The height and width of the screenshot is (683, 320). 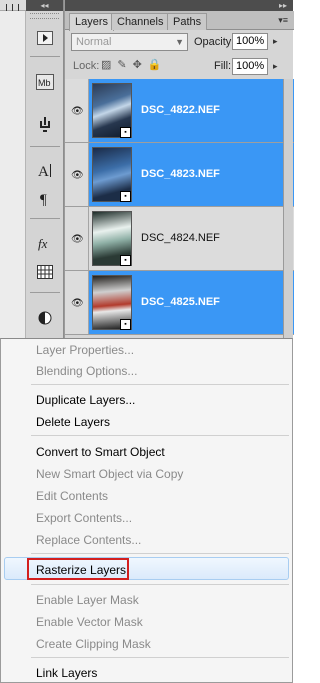 What do you see at coordinates (89, 622) in the screenshot?
I see `menu-item-enable-vector-mask: Enable Vector Mask` at bounding box center [89, 622].